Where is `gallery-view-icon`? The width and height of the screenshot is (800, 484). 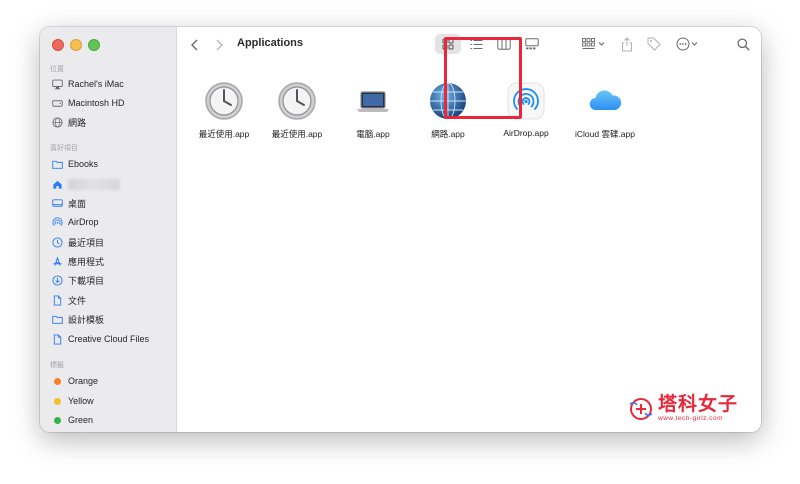 gallery-view-icon is located at coordinates (532, 44).